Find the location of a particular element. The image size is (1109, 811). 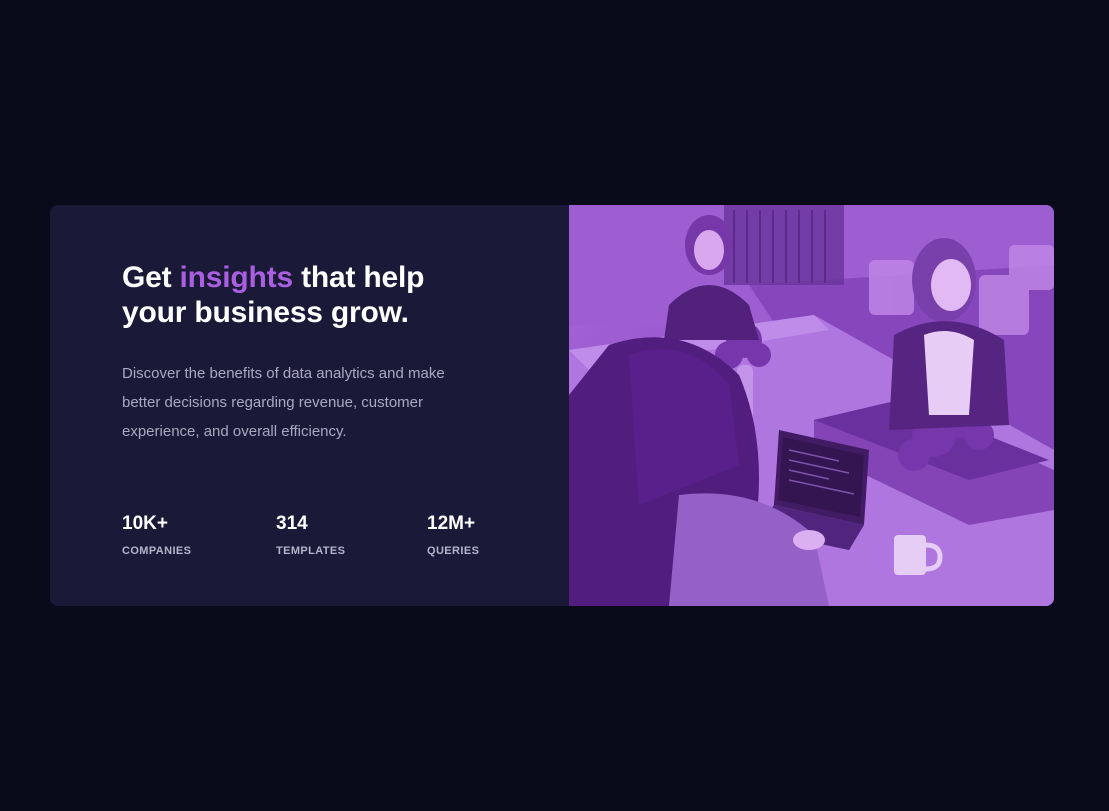

stat-queries: 12M+ queries is located at coordinates (453, 534).